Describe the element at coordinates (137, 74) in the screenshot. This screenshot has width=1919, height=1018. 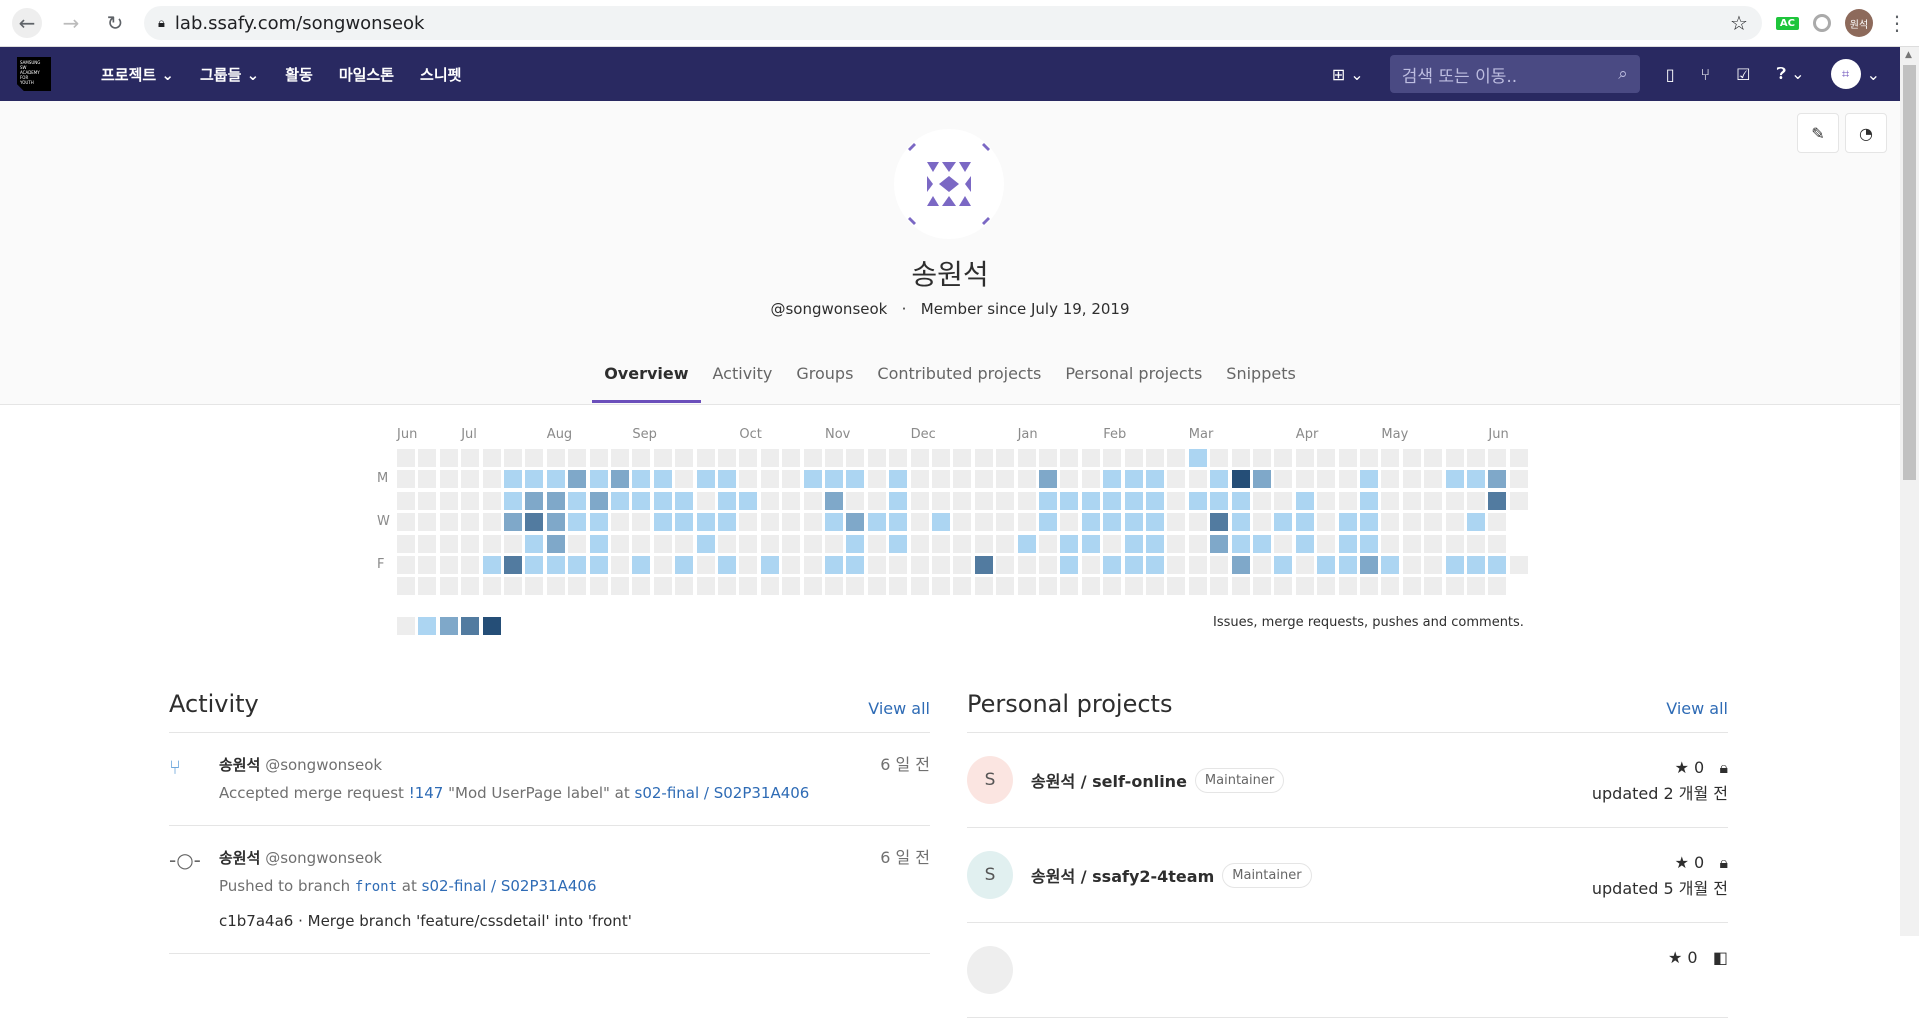
I see `nav-projects: 프로젝트 ⌄` at that location.